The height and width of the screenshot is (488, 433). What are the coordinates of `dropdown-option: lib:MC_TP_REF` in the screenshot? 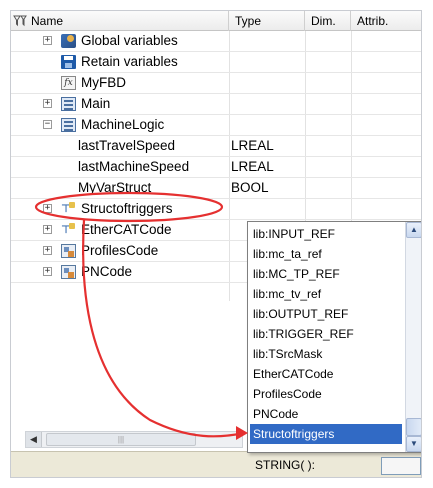 It's located at (326, 274).